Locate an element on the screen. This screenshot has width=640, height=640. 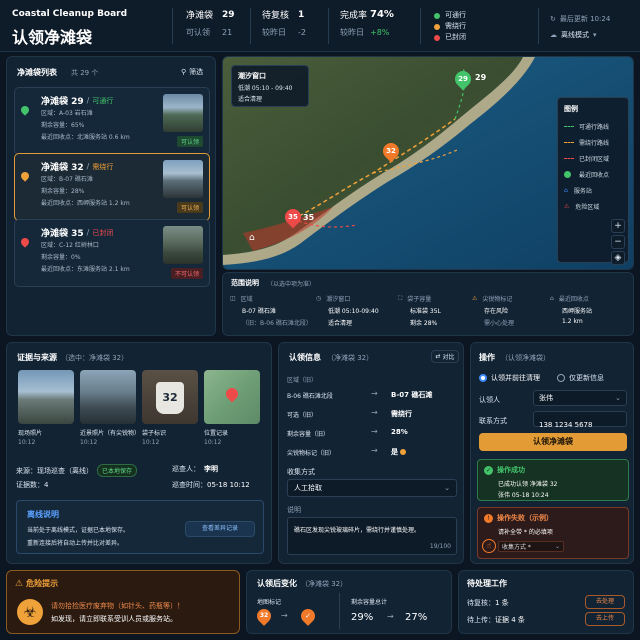
map-pin-35: 35 is located at coordinates (293, 217).